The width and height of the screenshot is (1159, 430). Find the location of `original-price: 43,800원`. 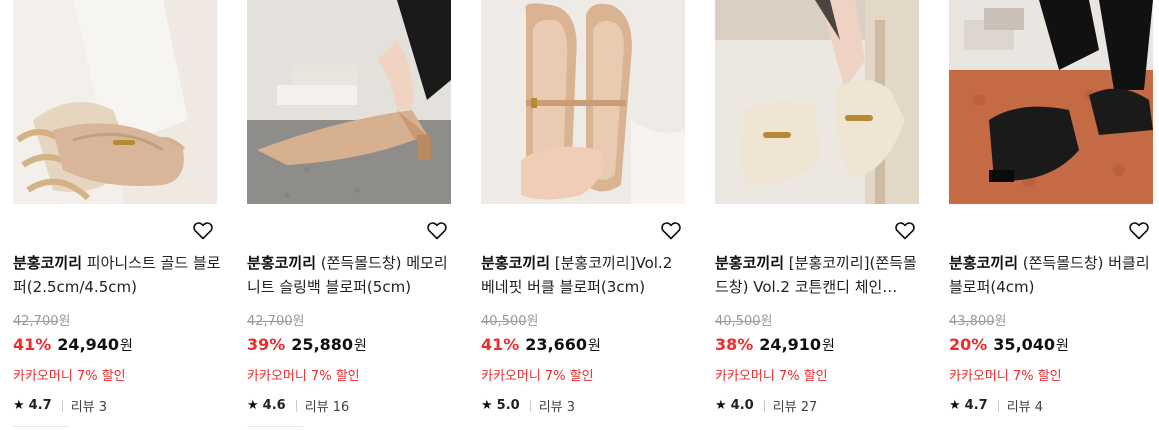

original-price: 43,800원 is located at coordinates (978, 321).